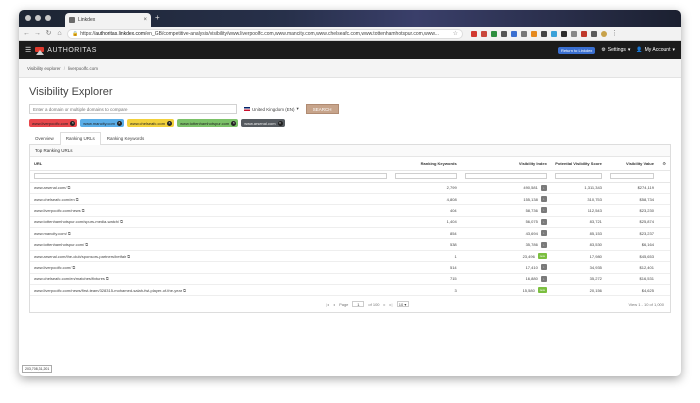 The image size is (700, 403). What do you see at coordinates (655, 50) in the screenshot?
I see `account-menu: 👤 My Account ▾` at bounding box center [655, 50].